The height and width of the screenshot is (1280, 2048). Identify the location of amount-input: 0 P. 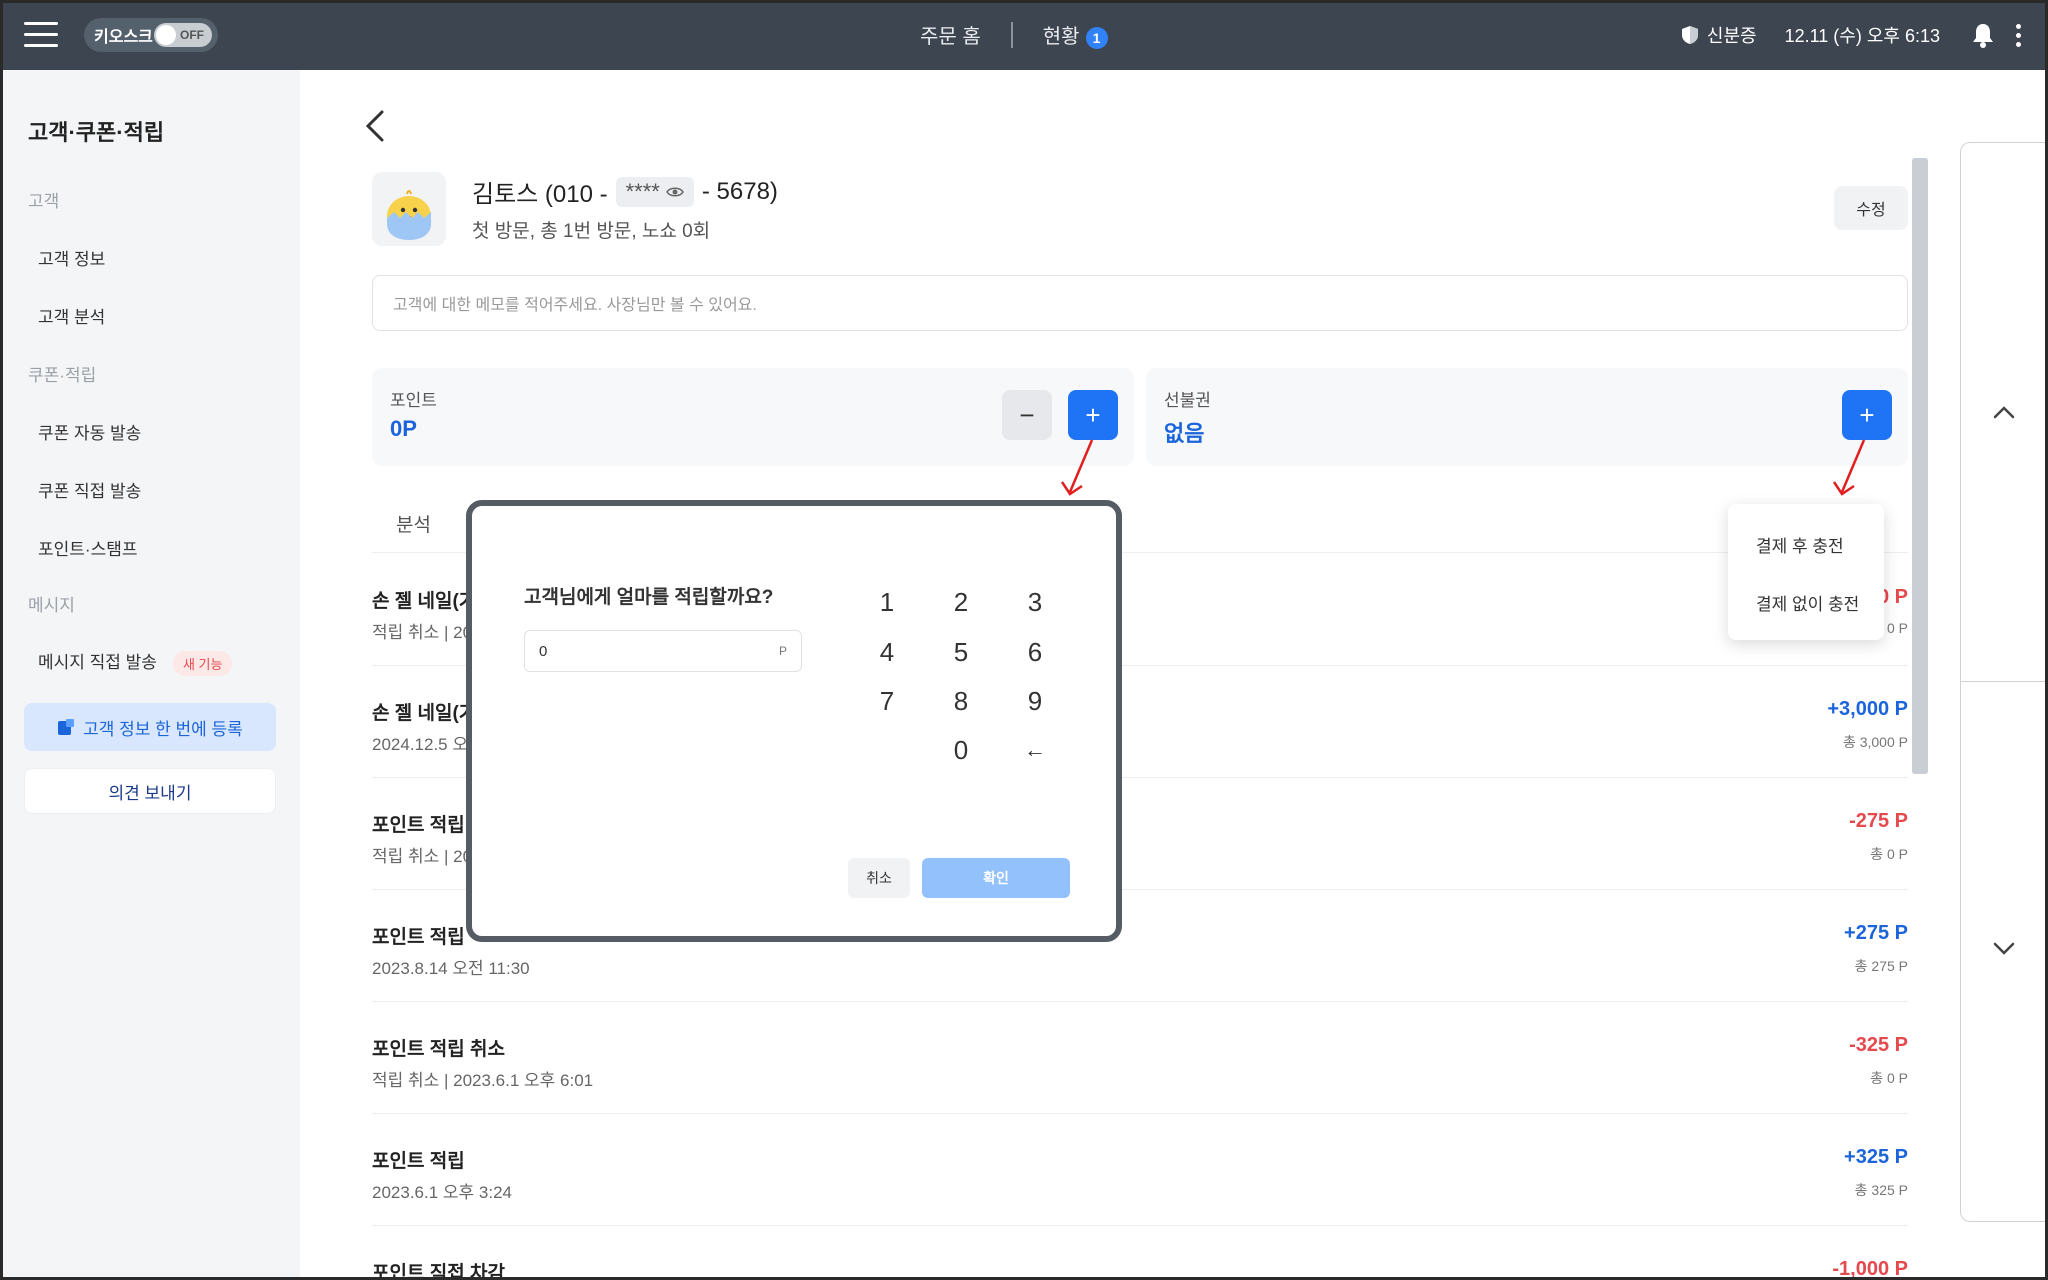
(663, 651).